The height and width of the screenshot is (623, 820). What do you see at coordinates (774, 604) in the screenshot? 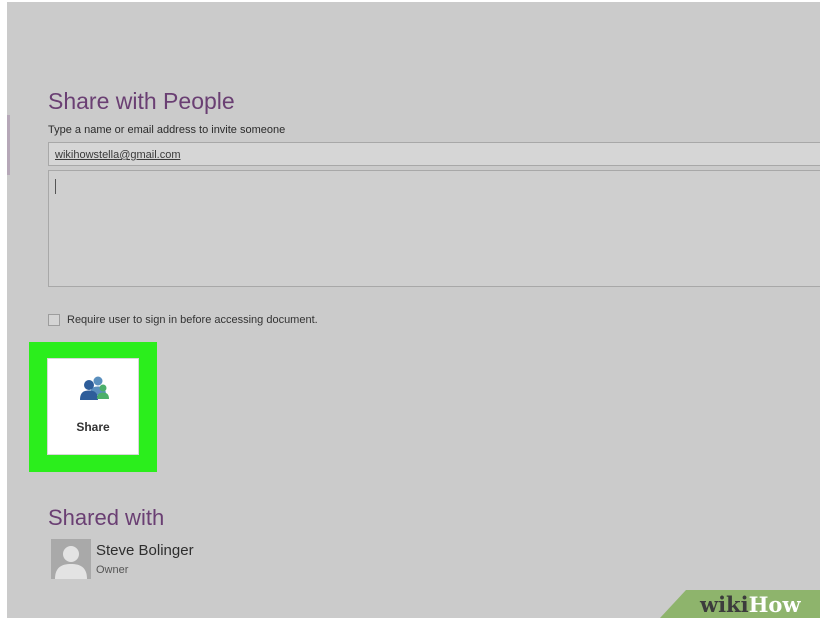
I see `watermark-how: How` at bounding box center [774, 604].